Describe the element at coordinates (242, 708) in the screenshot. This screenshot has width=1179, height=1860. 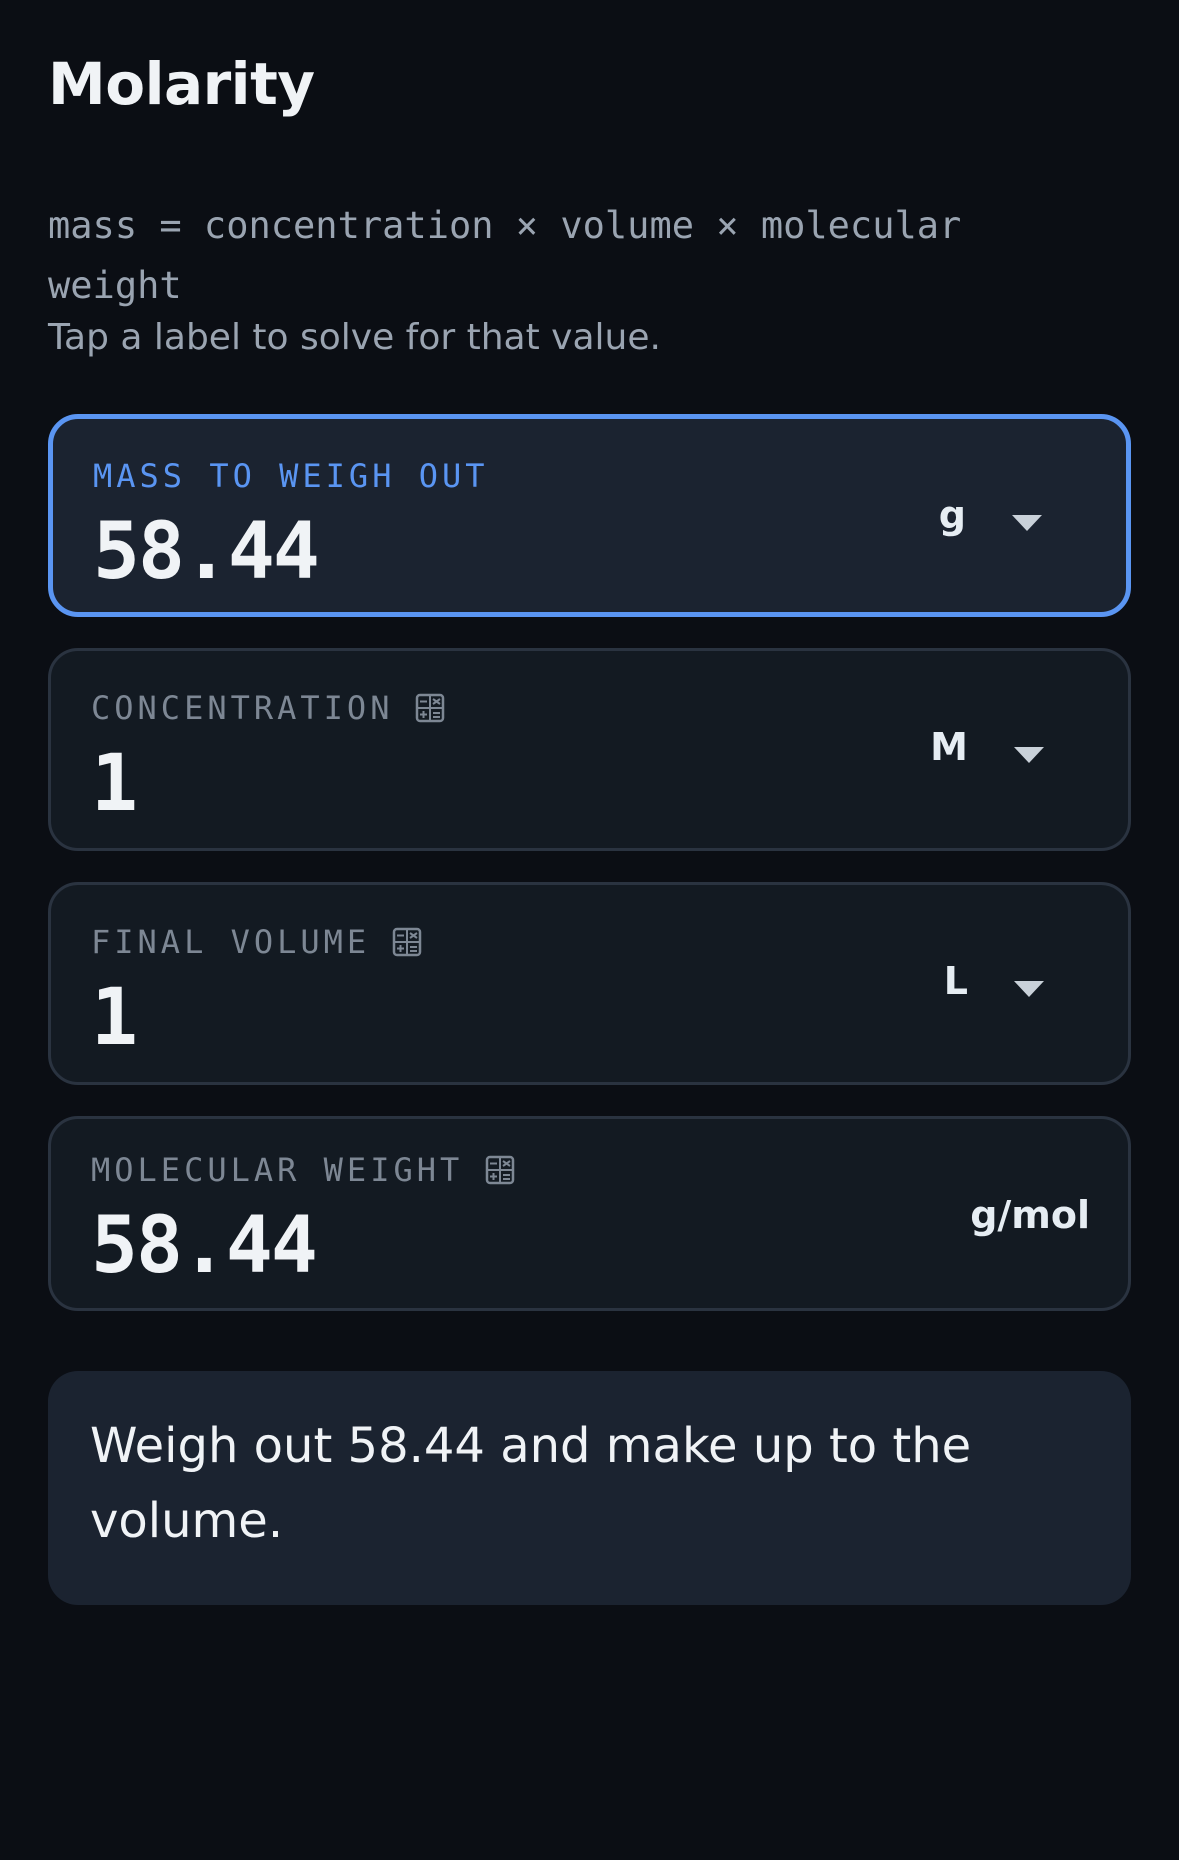
I see `concentration-label: CONCENTRATION` at that location.